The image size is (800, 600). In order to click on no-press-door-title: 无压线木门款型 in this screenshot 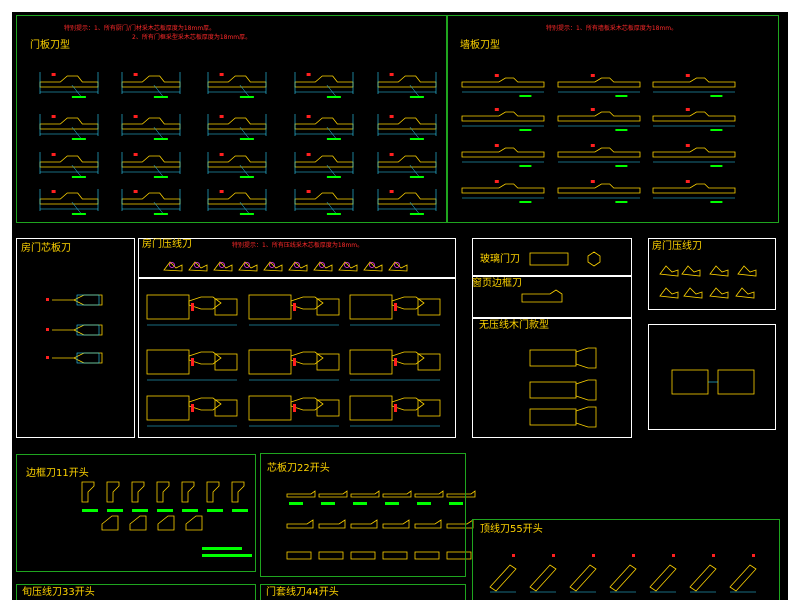, I will do `click(514, 325)`.